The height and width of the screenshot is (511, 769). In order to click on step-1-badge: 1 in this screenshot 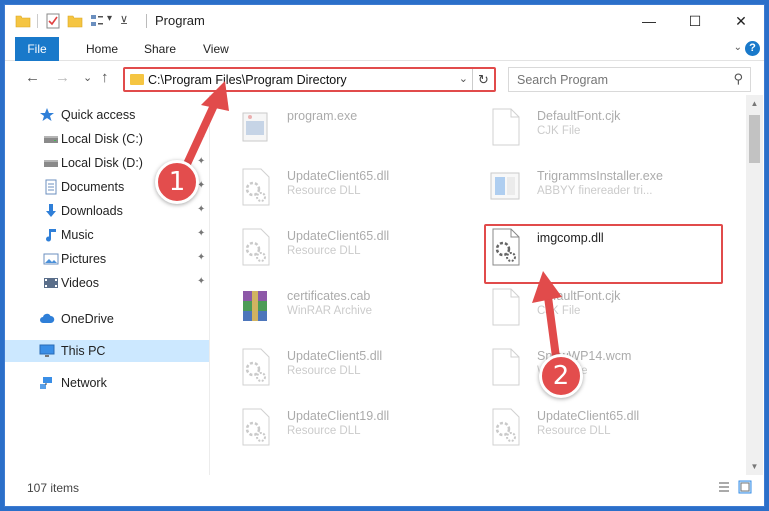, I will do `click(177, 182)`.